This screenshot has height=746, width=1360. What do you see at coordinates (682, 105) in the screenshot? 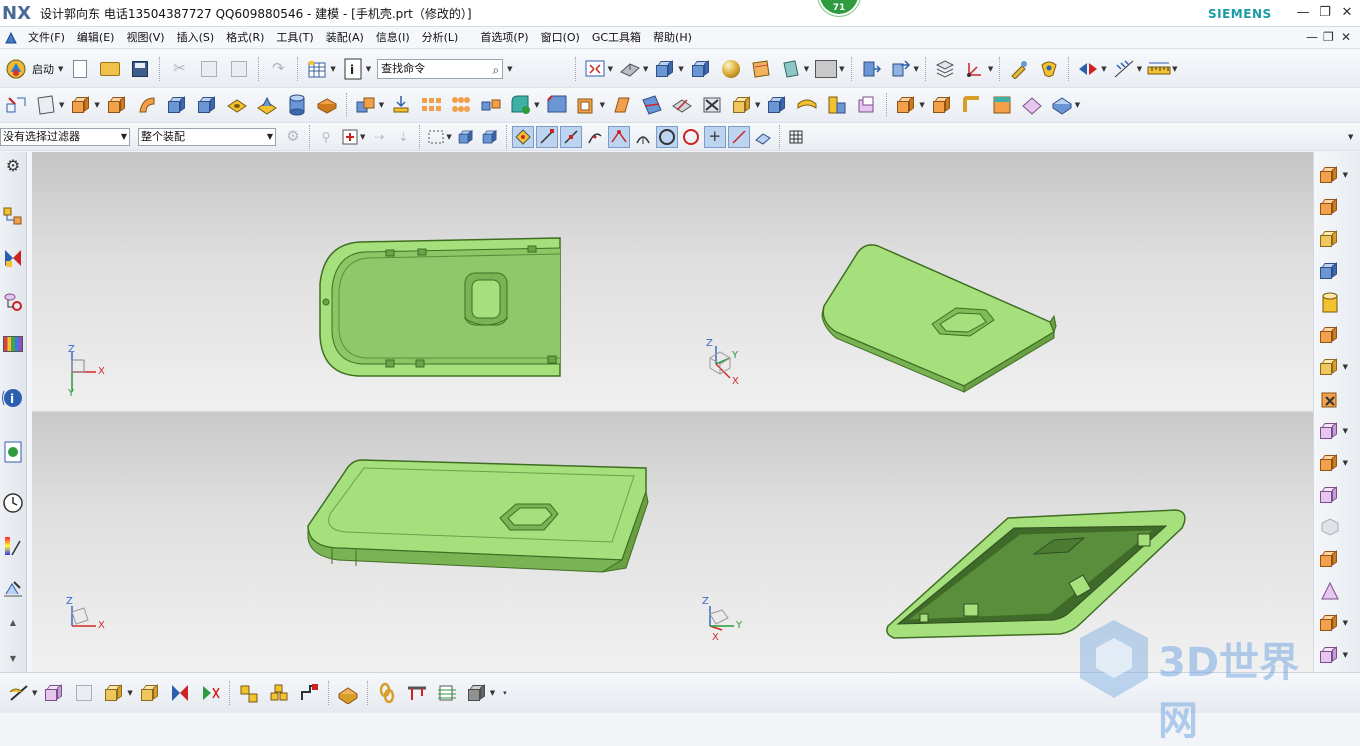
I see `split-body-icon` at bounding box center [682, 105].